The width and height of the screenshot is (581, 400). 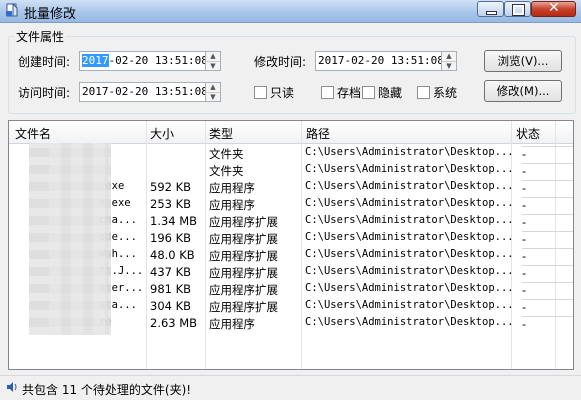 I want to click on group-label: 文件属性, so click(x=40, y=36).